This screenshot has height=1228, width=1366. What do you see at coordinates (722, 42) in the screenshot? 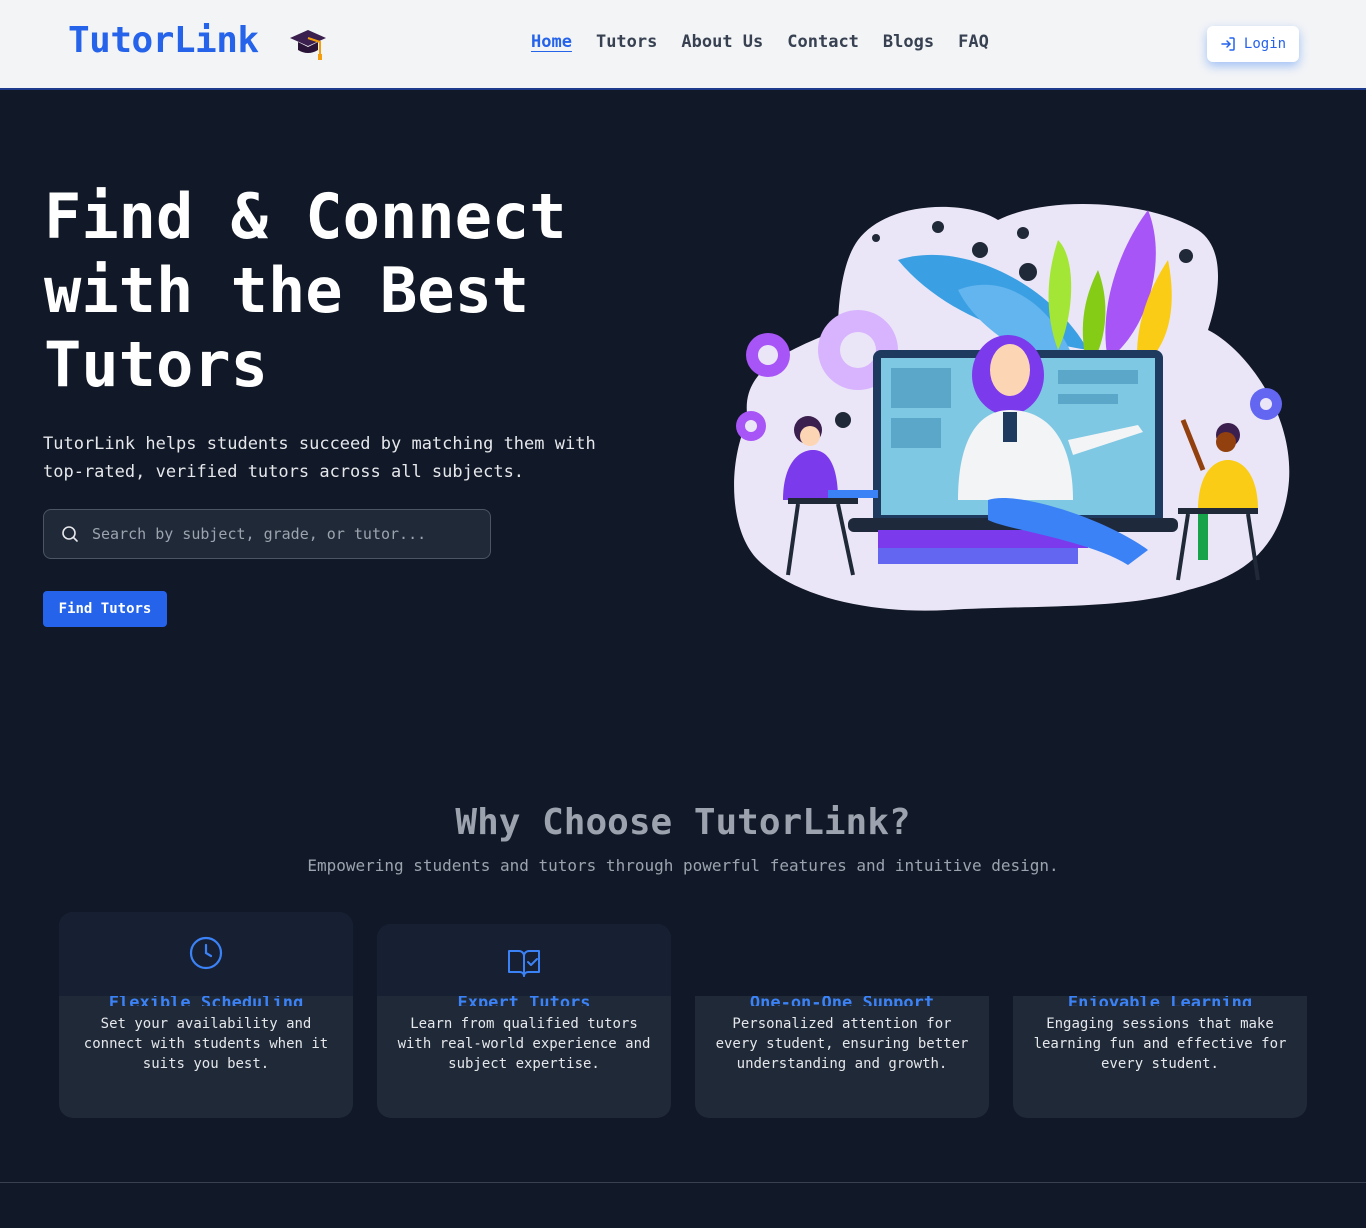
I see `nav-link-about-us: About Us` at bounding box center [722, 42].